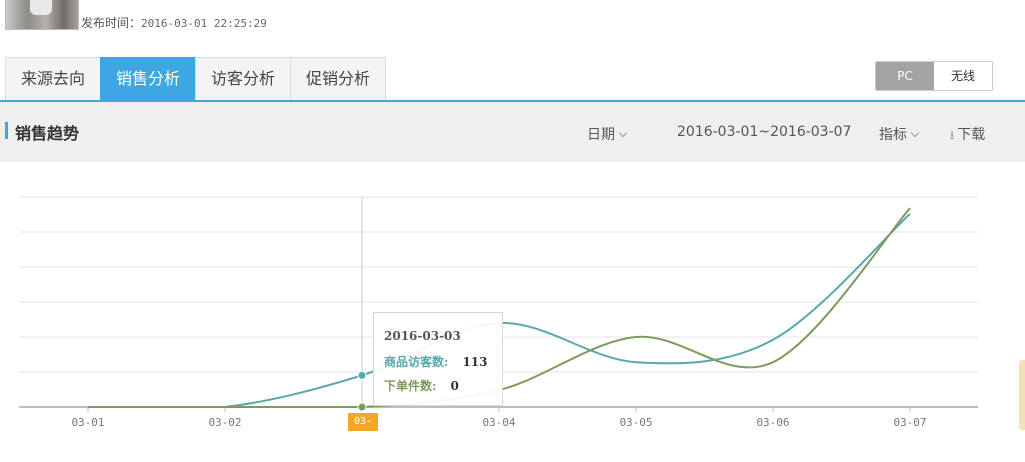 This screenshot has height=462, width=1025. Describe the element at coordinates (905, 76) in the screenshot. I see `pc-button: PC` at that location.